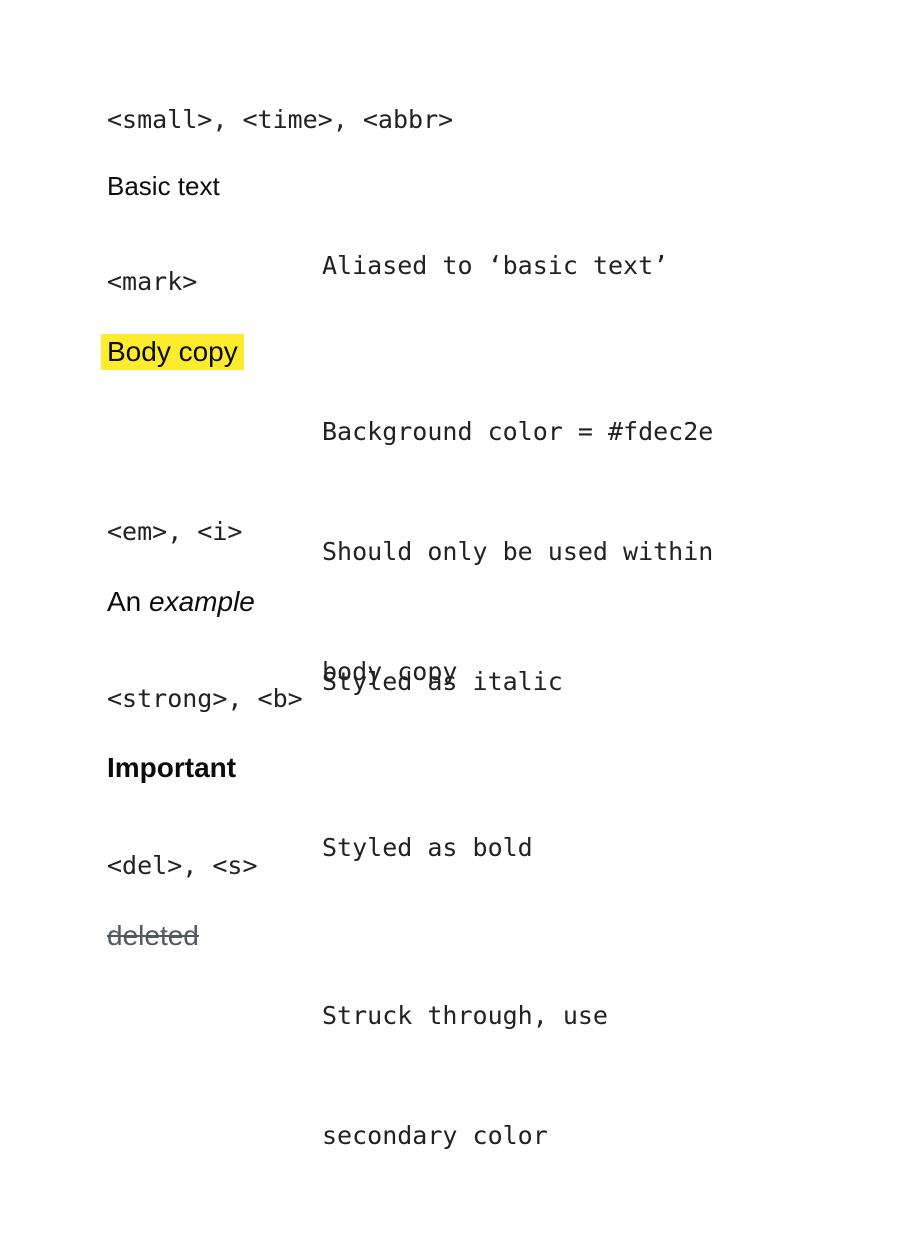 This screenshot has width=900, height=1236. I want to click on example-bold: Important, so click(172, 767).